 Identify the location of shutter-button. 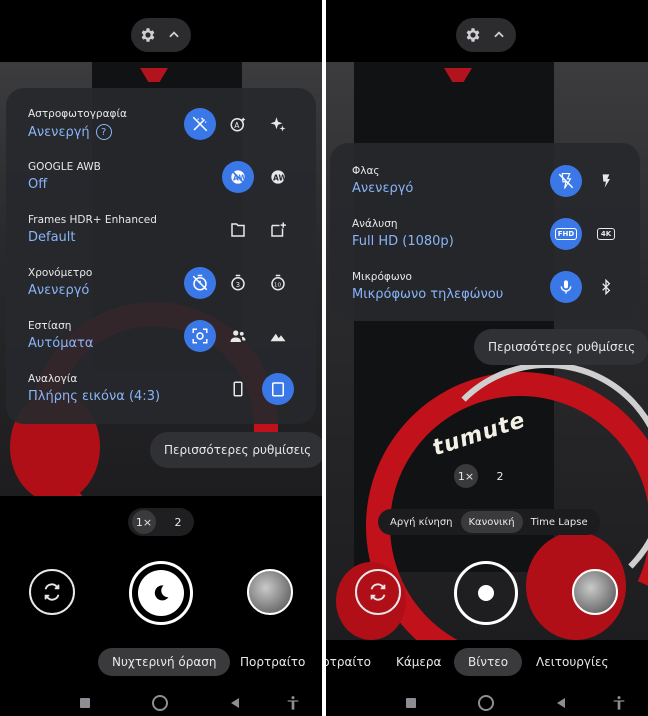
(161, 593).